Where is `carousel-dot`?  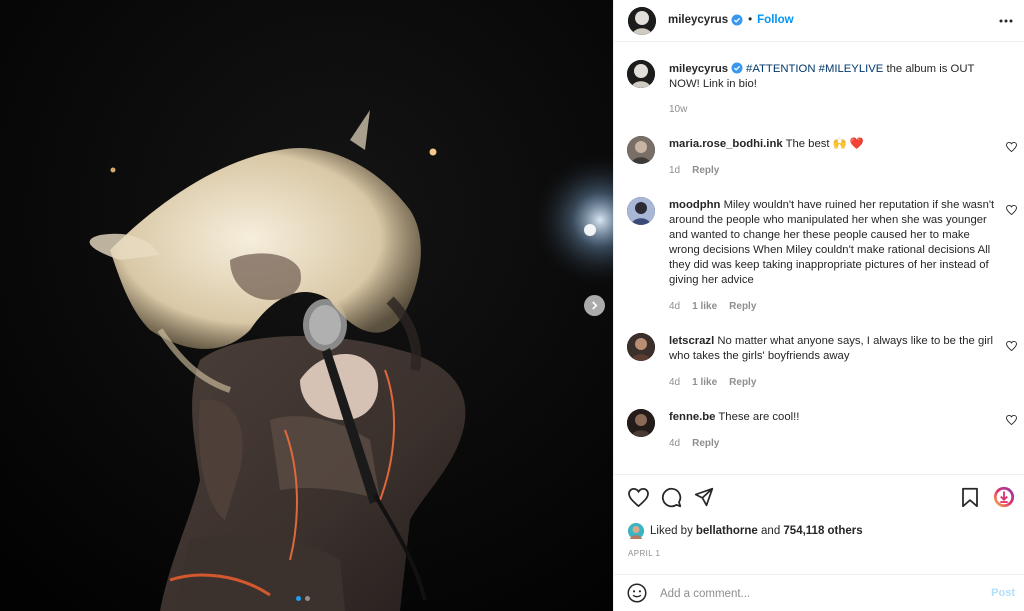
carousel-dot is located at coordinates (307, 598).